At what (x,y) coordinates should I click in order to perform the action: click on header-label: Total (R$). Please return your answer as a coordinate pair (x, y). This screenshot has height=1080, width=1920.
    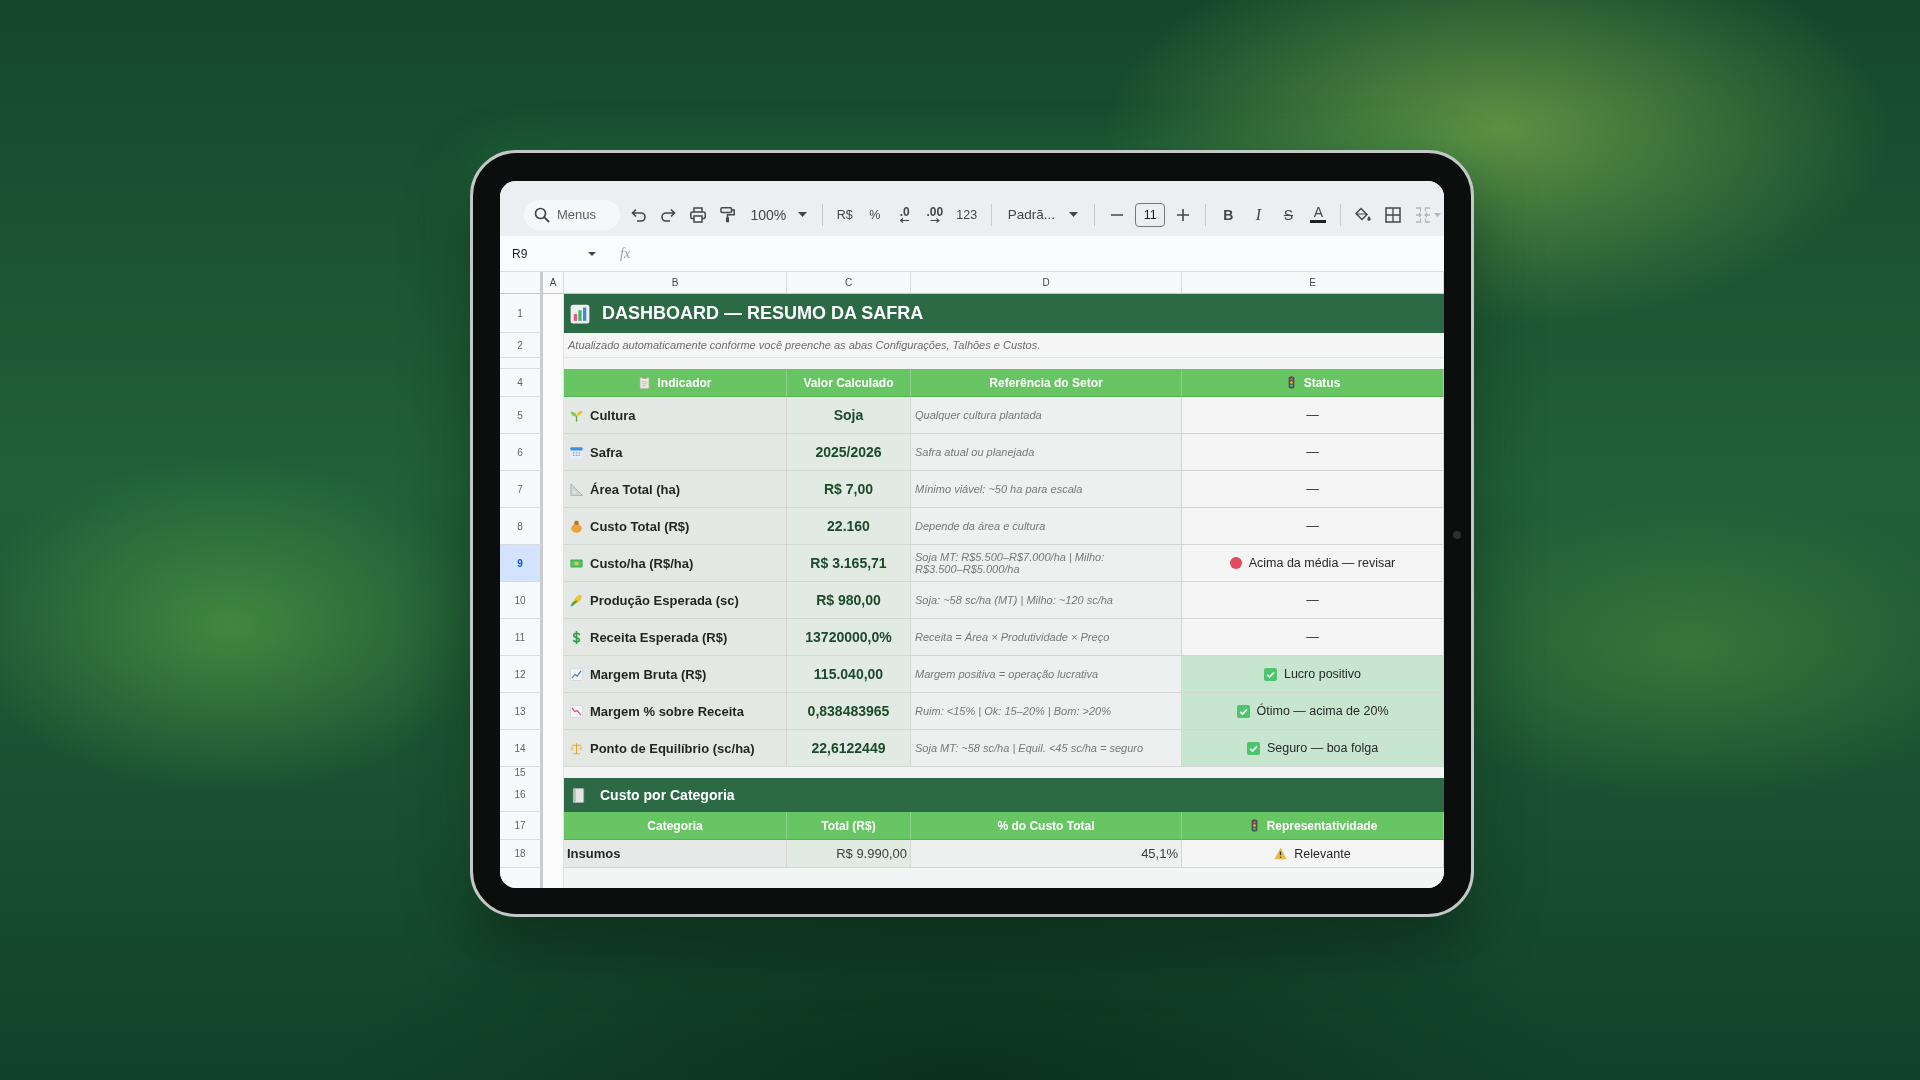
    Looking at the image, I should click on (848, 825).